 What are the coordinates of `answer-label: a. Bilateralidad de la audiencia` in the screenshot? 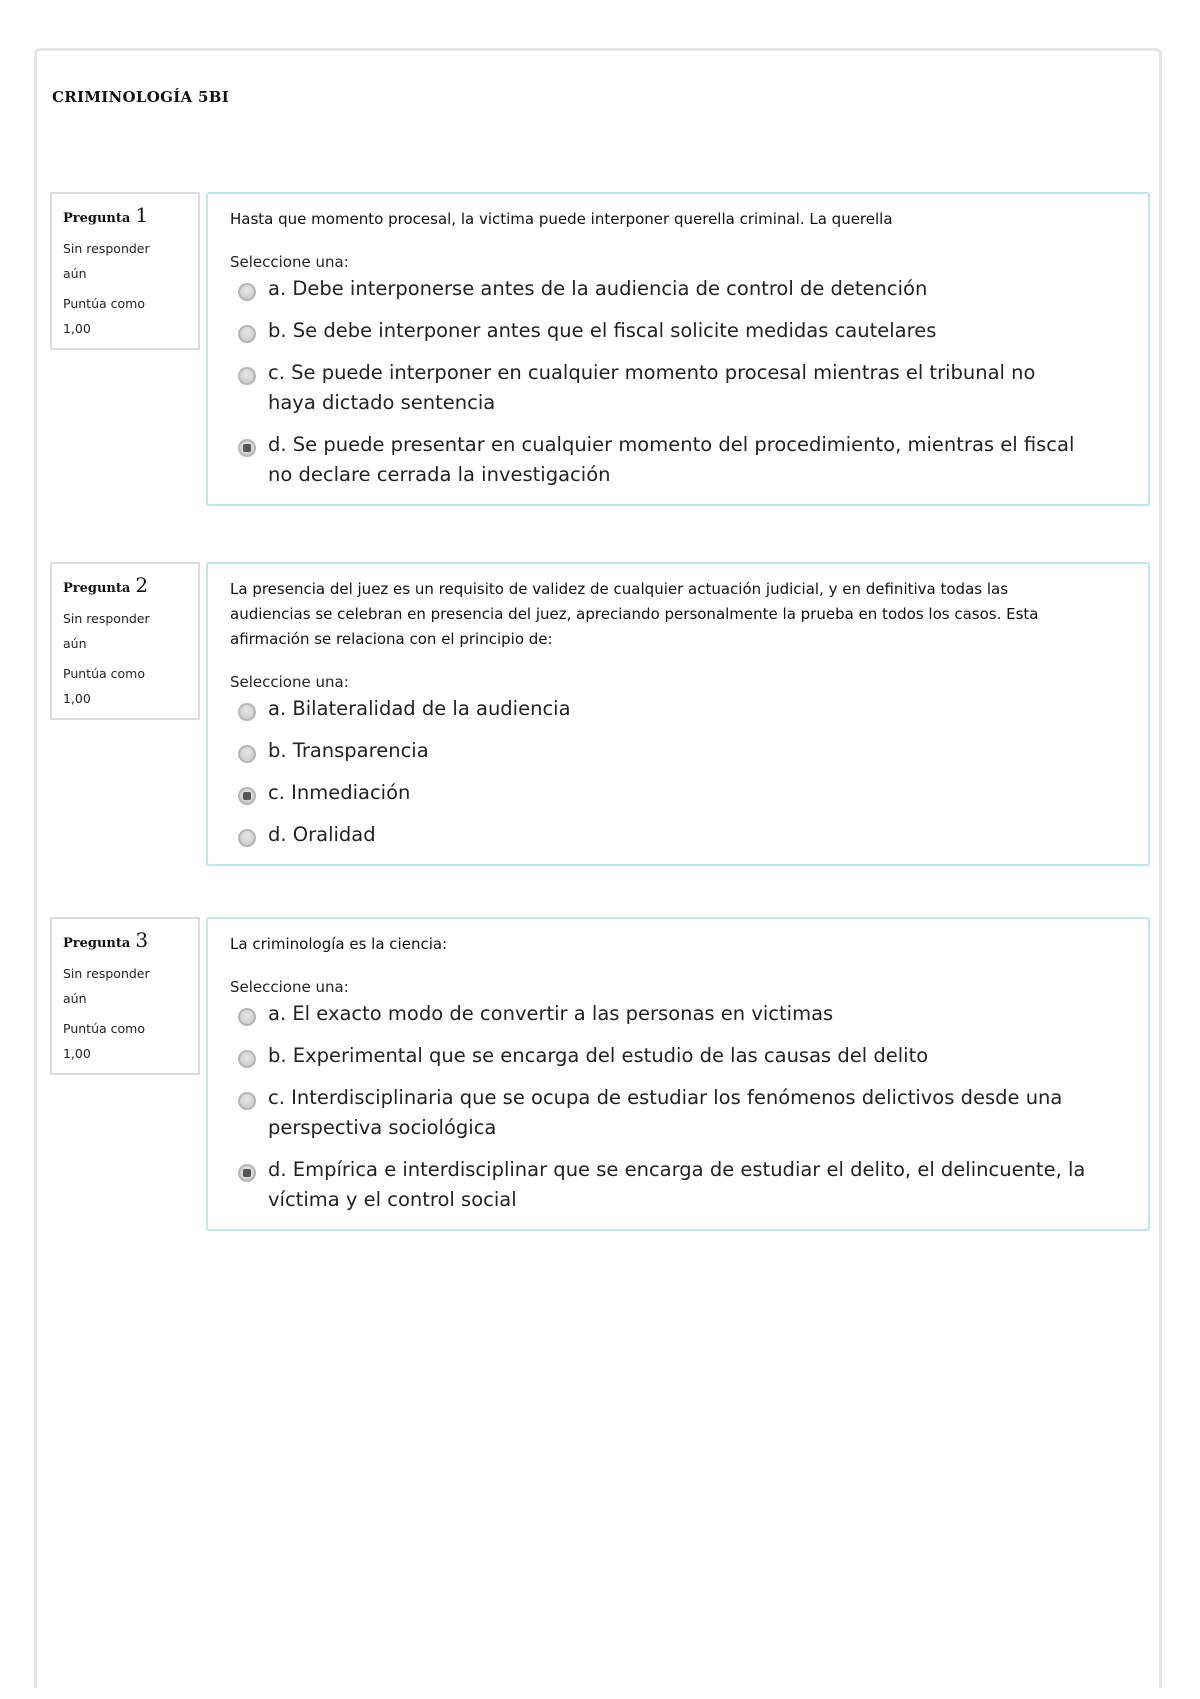 It's located at (419, 708).